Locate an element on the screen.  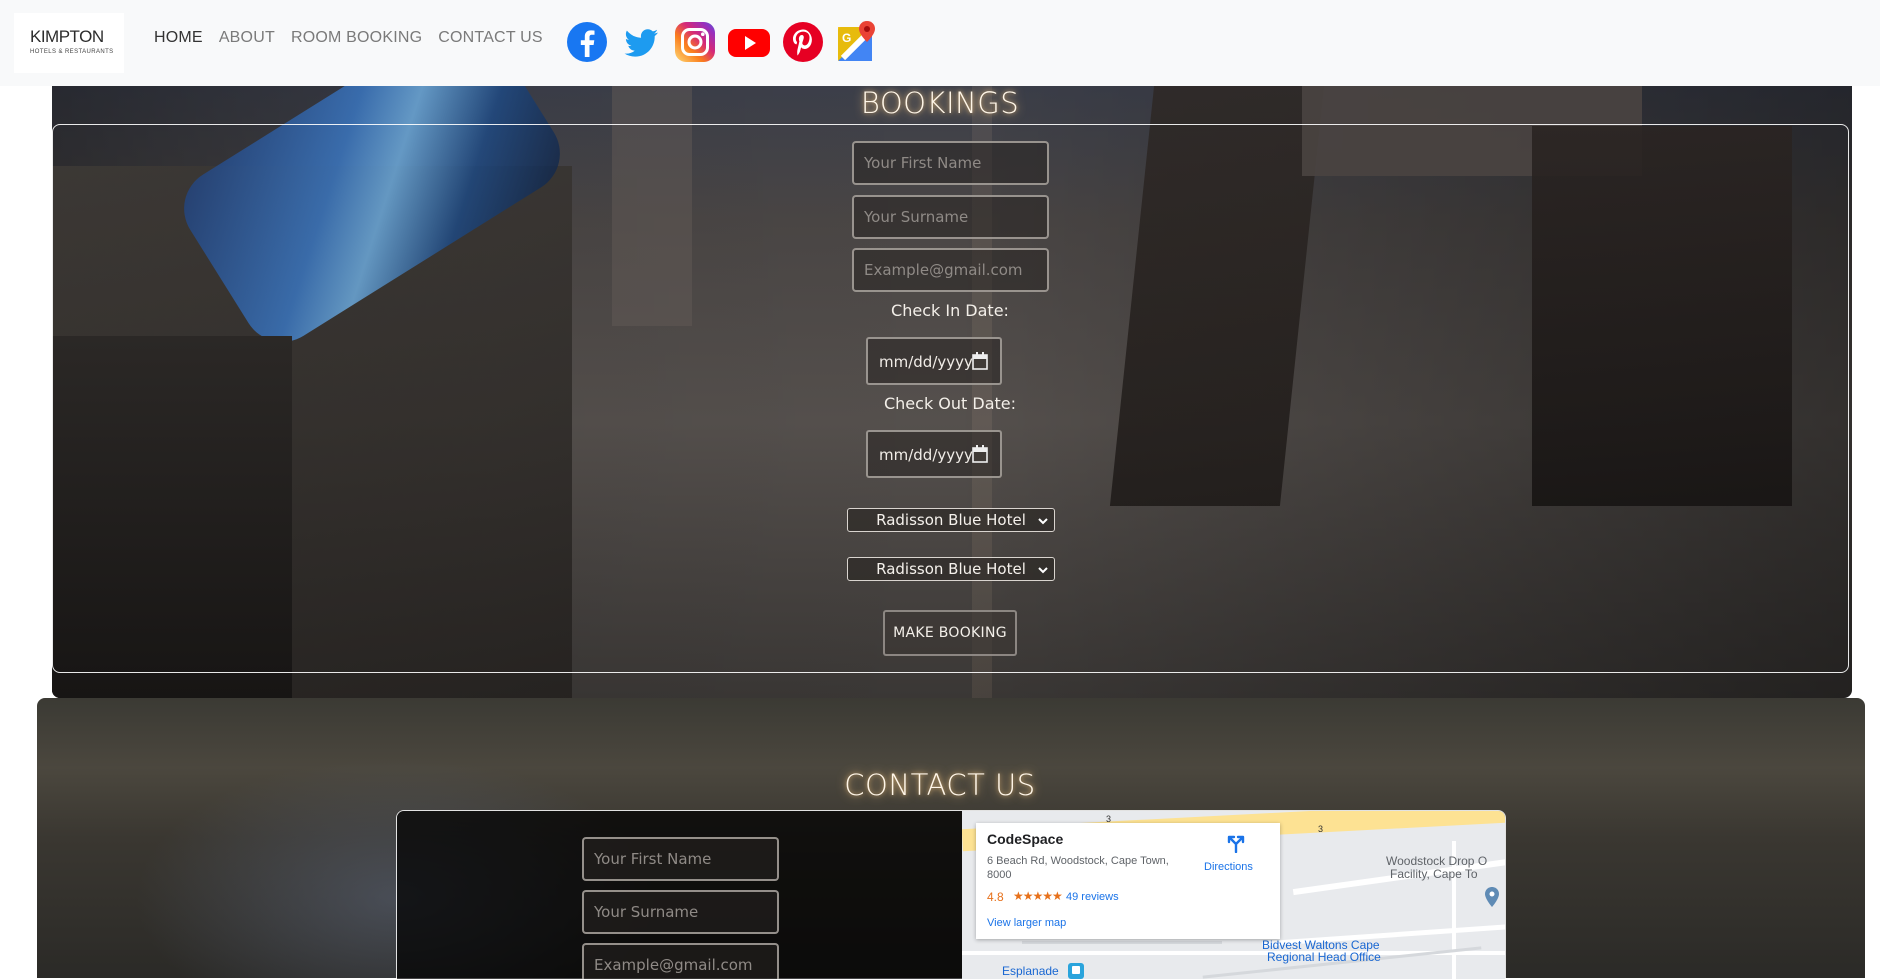
nav-links: HOME ABOUT ROOM BOOKING CONTACT US is located at coordinates (356, 38).